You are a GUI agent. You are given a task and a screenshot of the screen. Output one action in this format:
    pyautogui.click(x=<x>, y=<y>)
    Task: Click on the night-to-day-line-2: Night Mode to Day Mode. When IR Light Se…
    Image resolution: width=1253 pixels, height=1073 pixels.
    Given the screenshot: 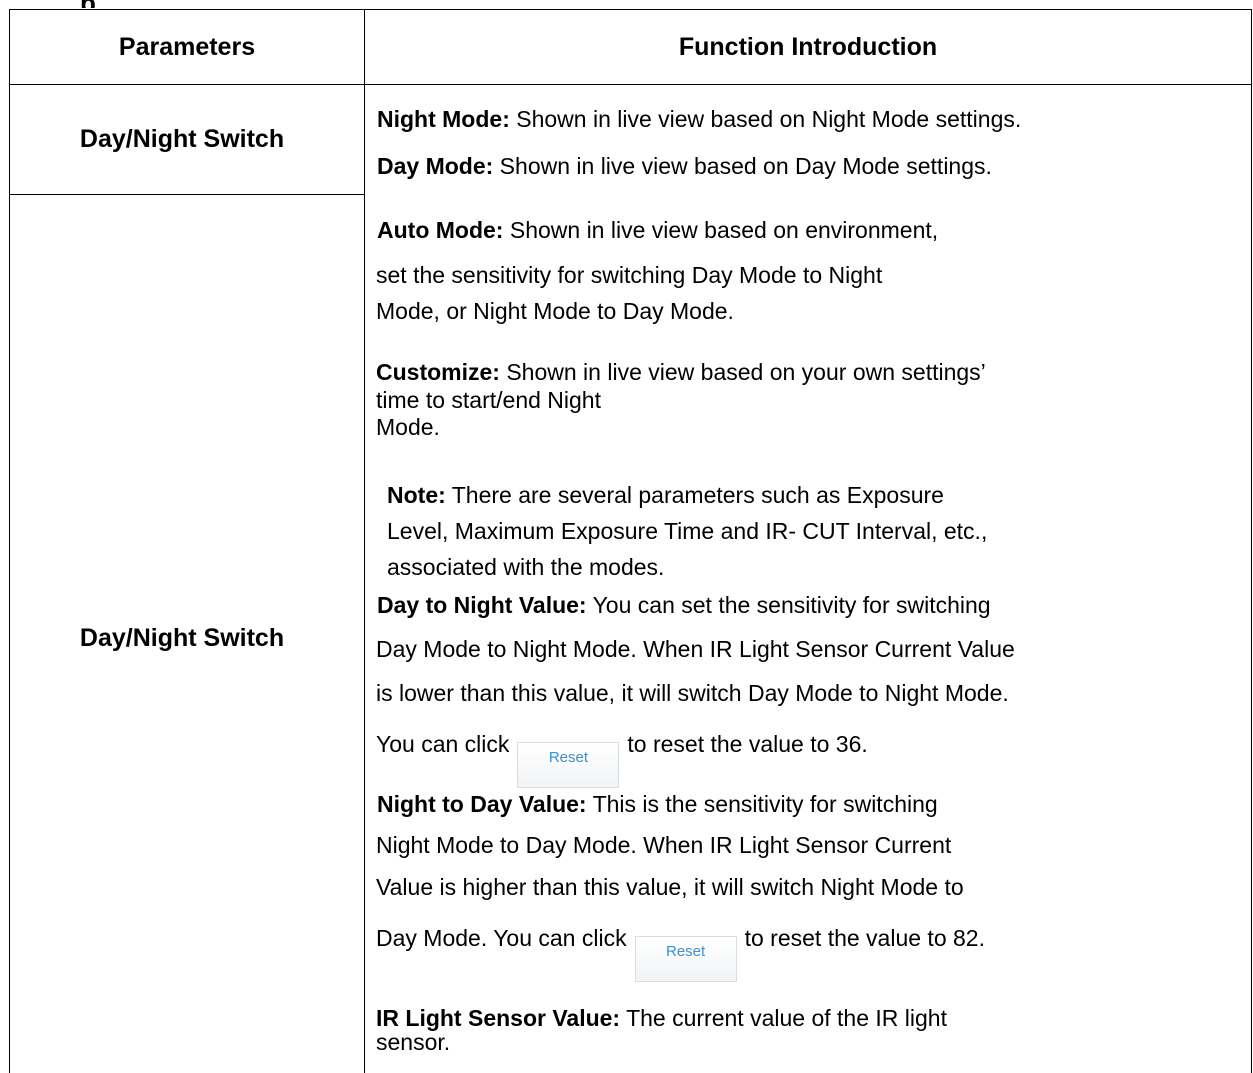 What is the action you would take?
    pyautogui.click(x=664, y=845)
    